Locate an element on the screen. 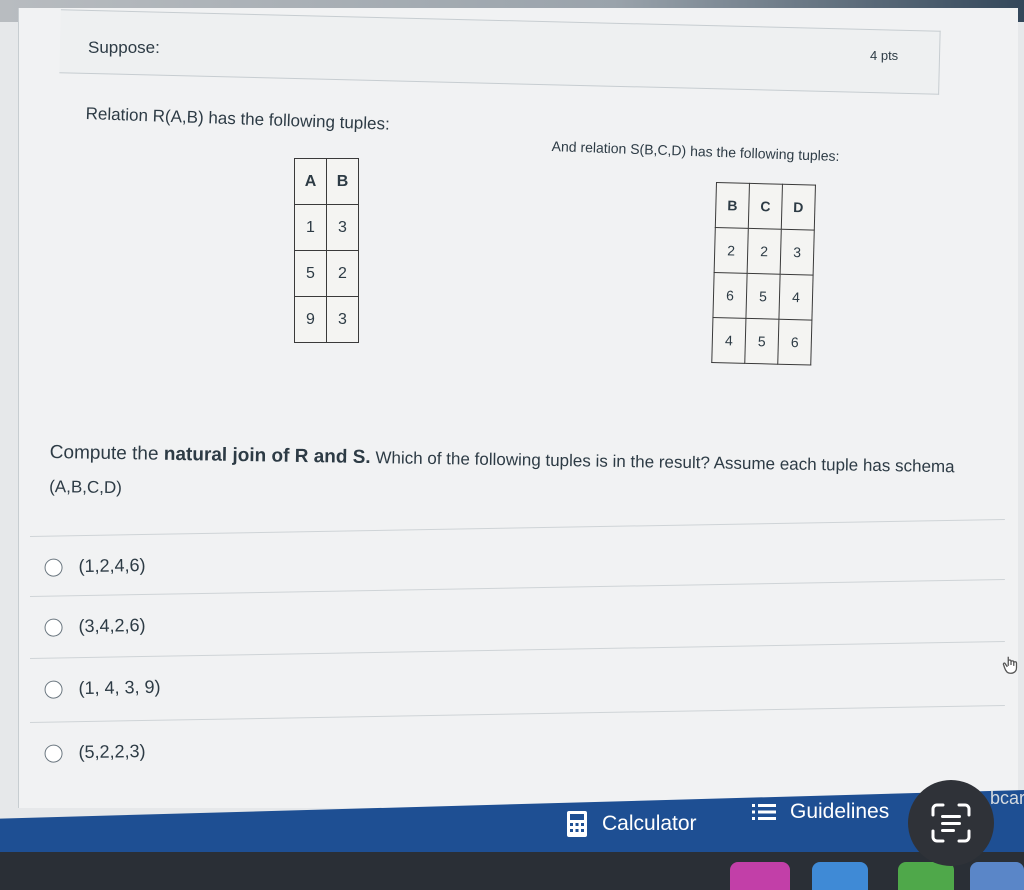 Image resolution: width=1024 pixels, height=890 pixels. edge-text: bcar is located at coordinates (1007, 798).